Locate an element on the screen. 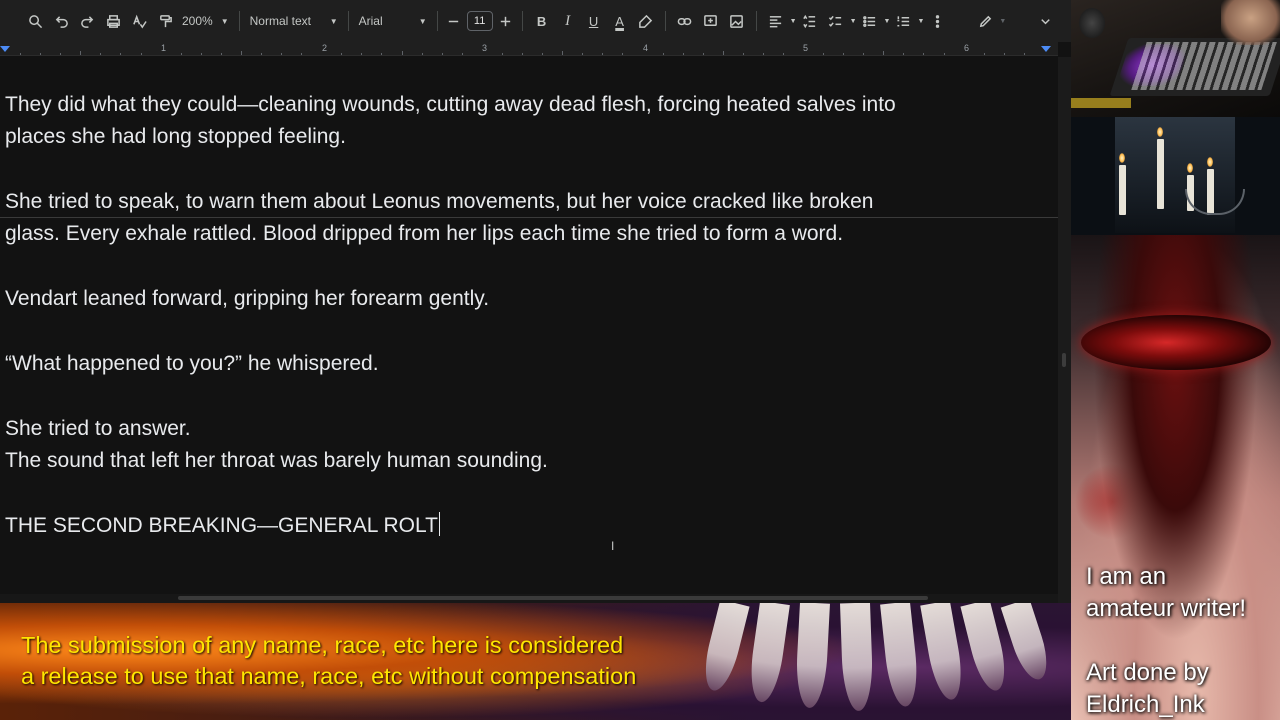  document-paragraph: places she had long stopped feeling. is located at coordinates (175, 137).